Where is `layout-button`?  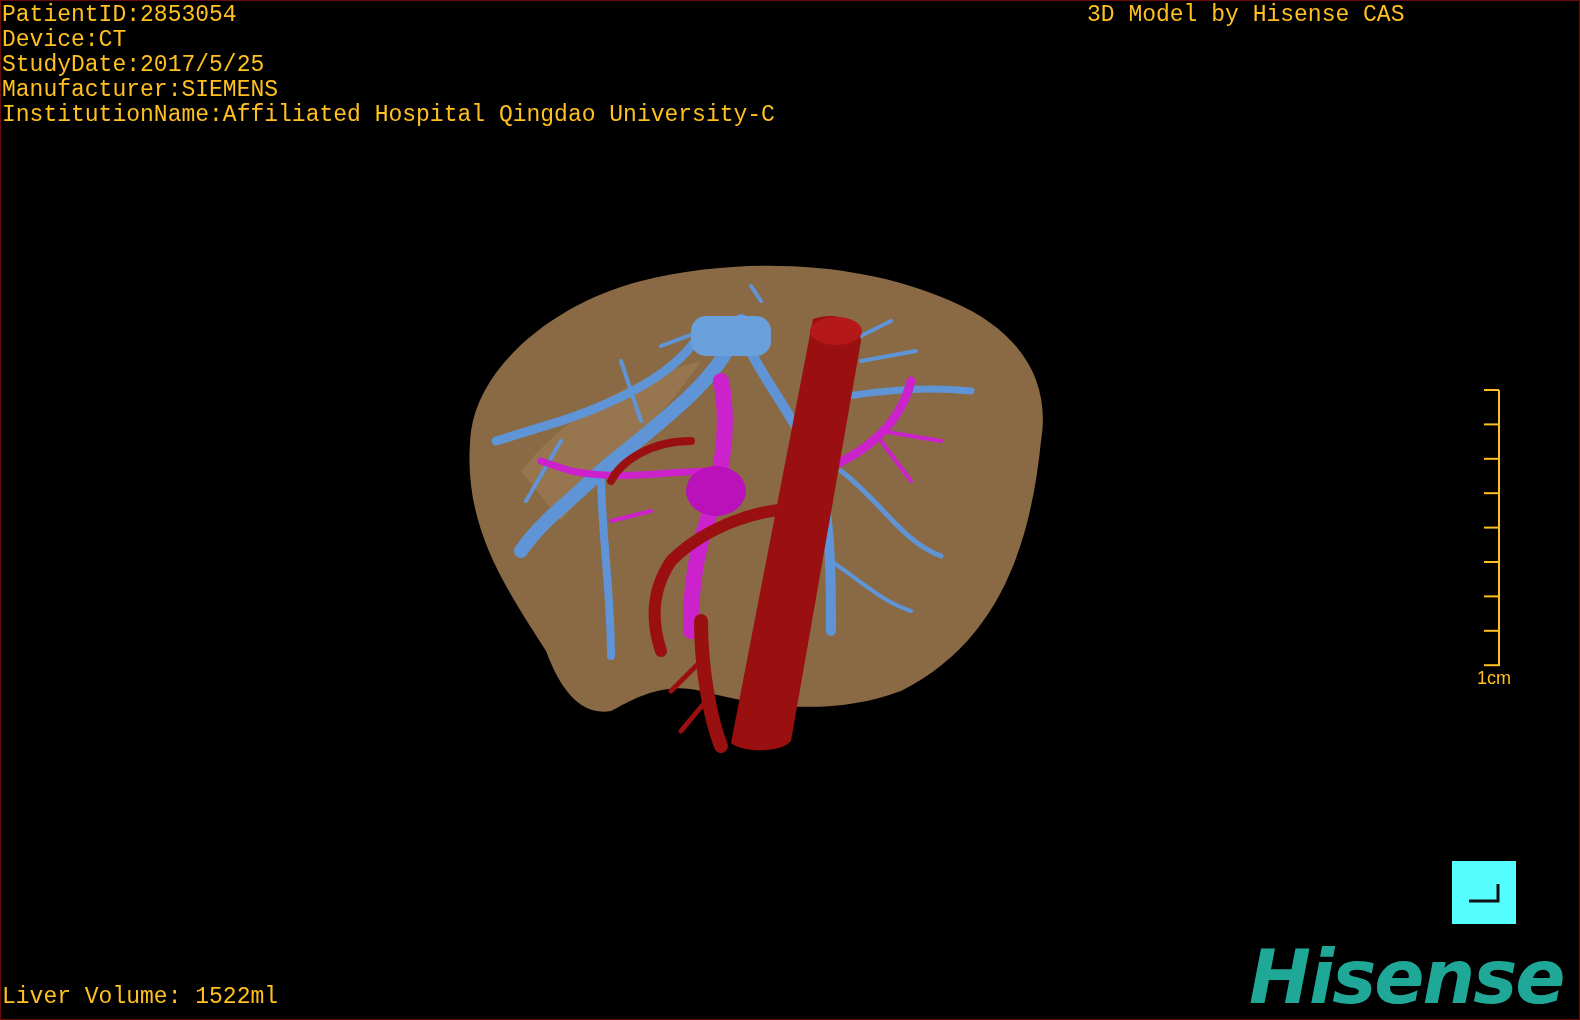 layout-button is located at coordinates (1484, 892).